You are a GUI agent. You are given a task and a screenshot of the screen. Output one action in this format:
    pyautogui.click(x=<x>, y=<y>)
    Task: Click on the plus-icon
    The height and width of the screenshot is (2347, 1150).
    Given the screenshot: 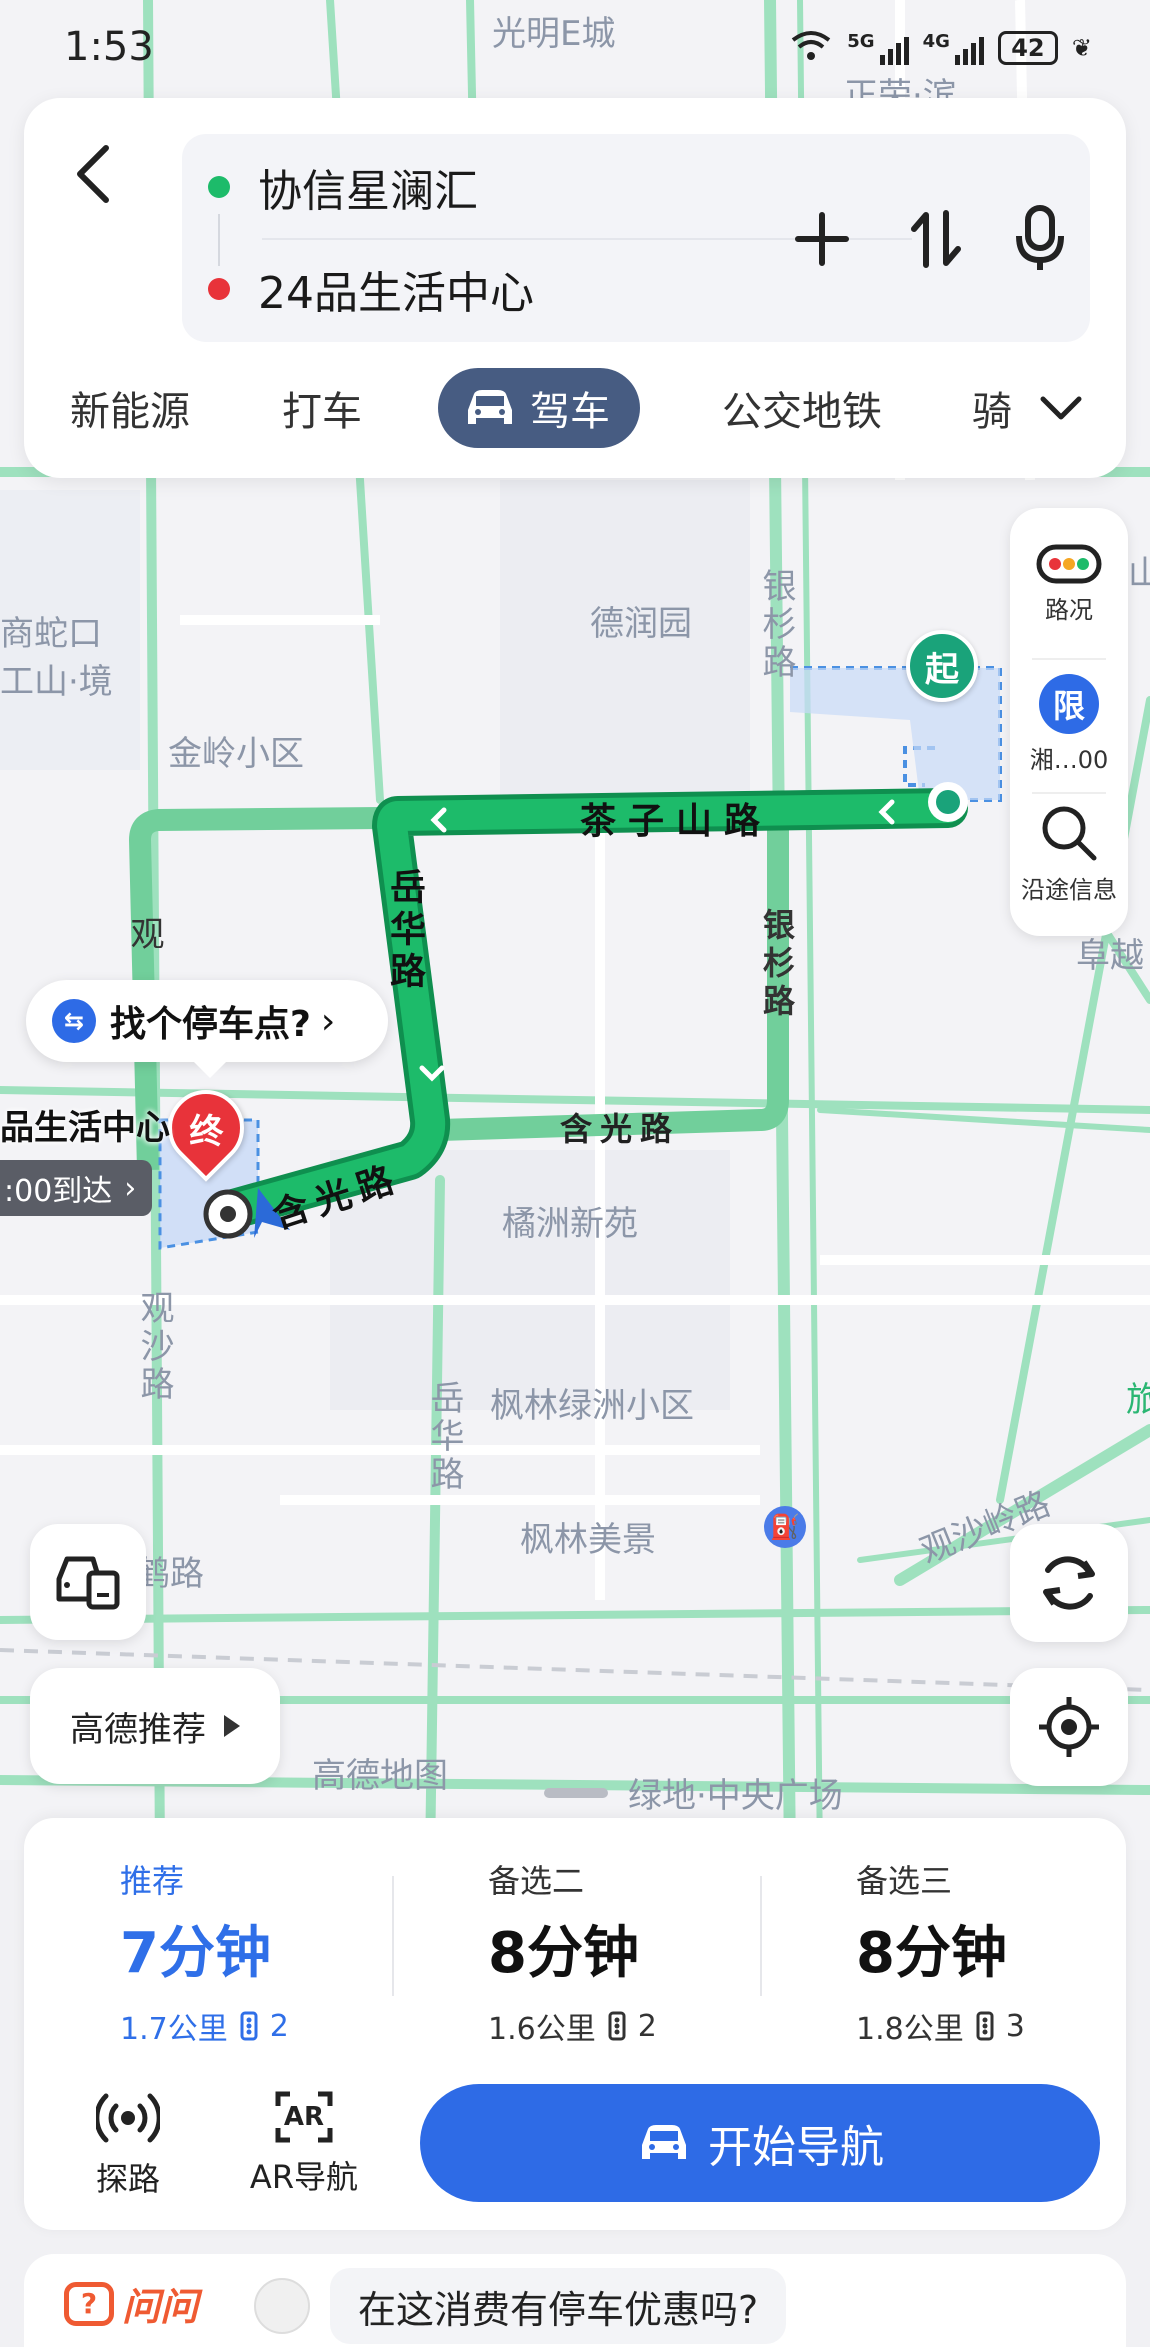 What is the action you would take?
    pyautogui.click(x=822, y=239)
    